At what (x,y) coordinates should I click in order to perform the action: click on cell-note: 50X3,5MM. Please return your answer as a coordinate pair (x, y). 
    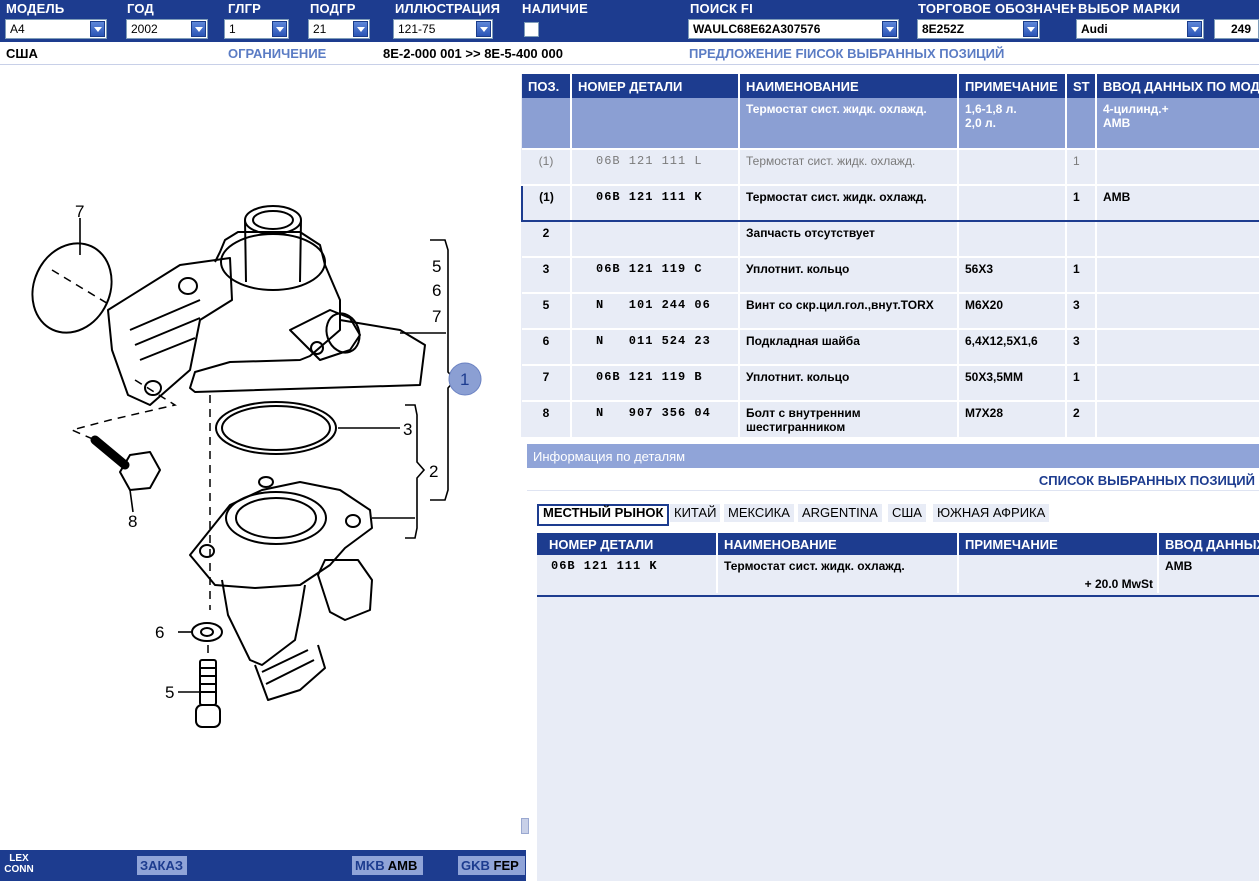
    Looking at the image, I should click on (1012, 383).